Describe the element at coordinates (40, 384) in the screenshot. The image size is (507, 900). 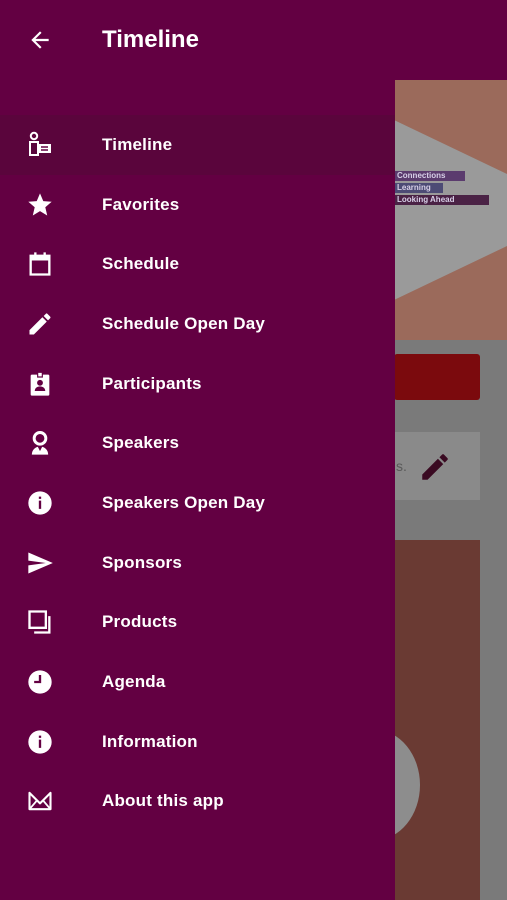
I see `badge-icon` at that location.